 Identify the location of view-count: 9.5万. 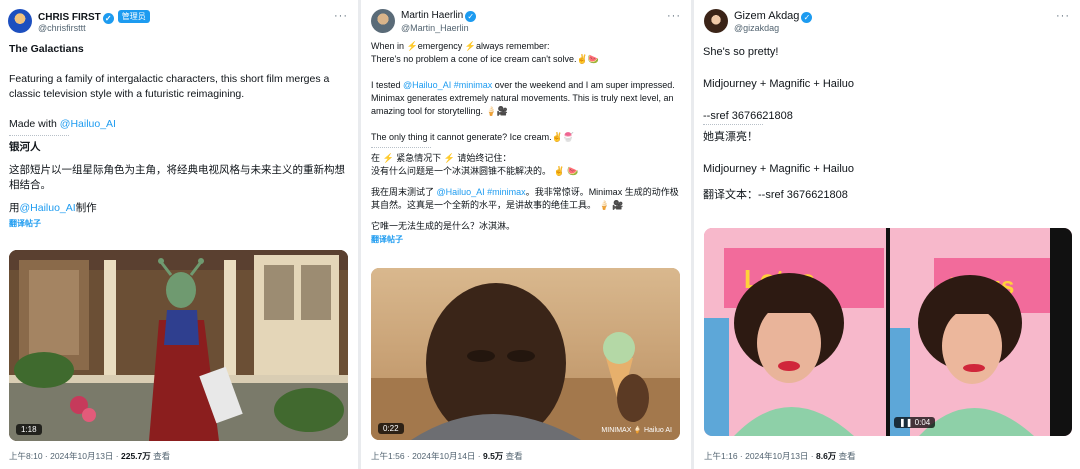
(493, 456).